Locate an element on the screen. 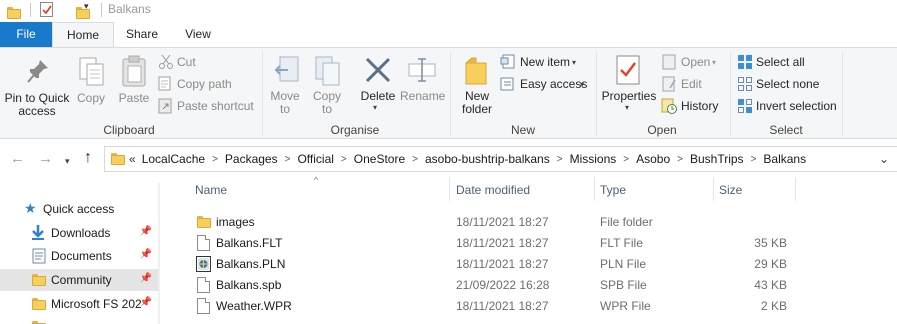  column-header-date-modified: Date modified is located at coordinates (493, 190).